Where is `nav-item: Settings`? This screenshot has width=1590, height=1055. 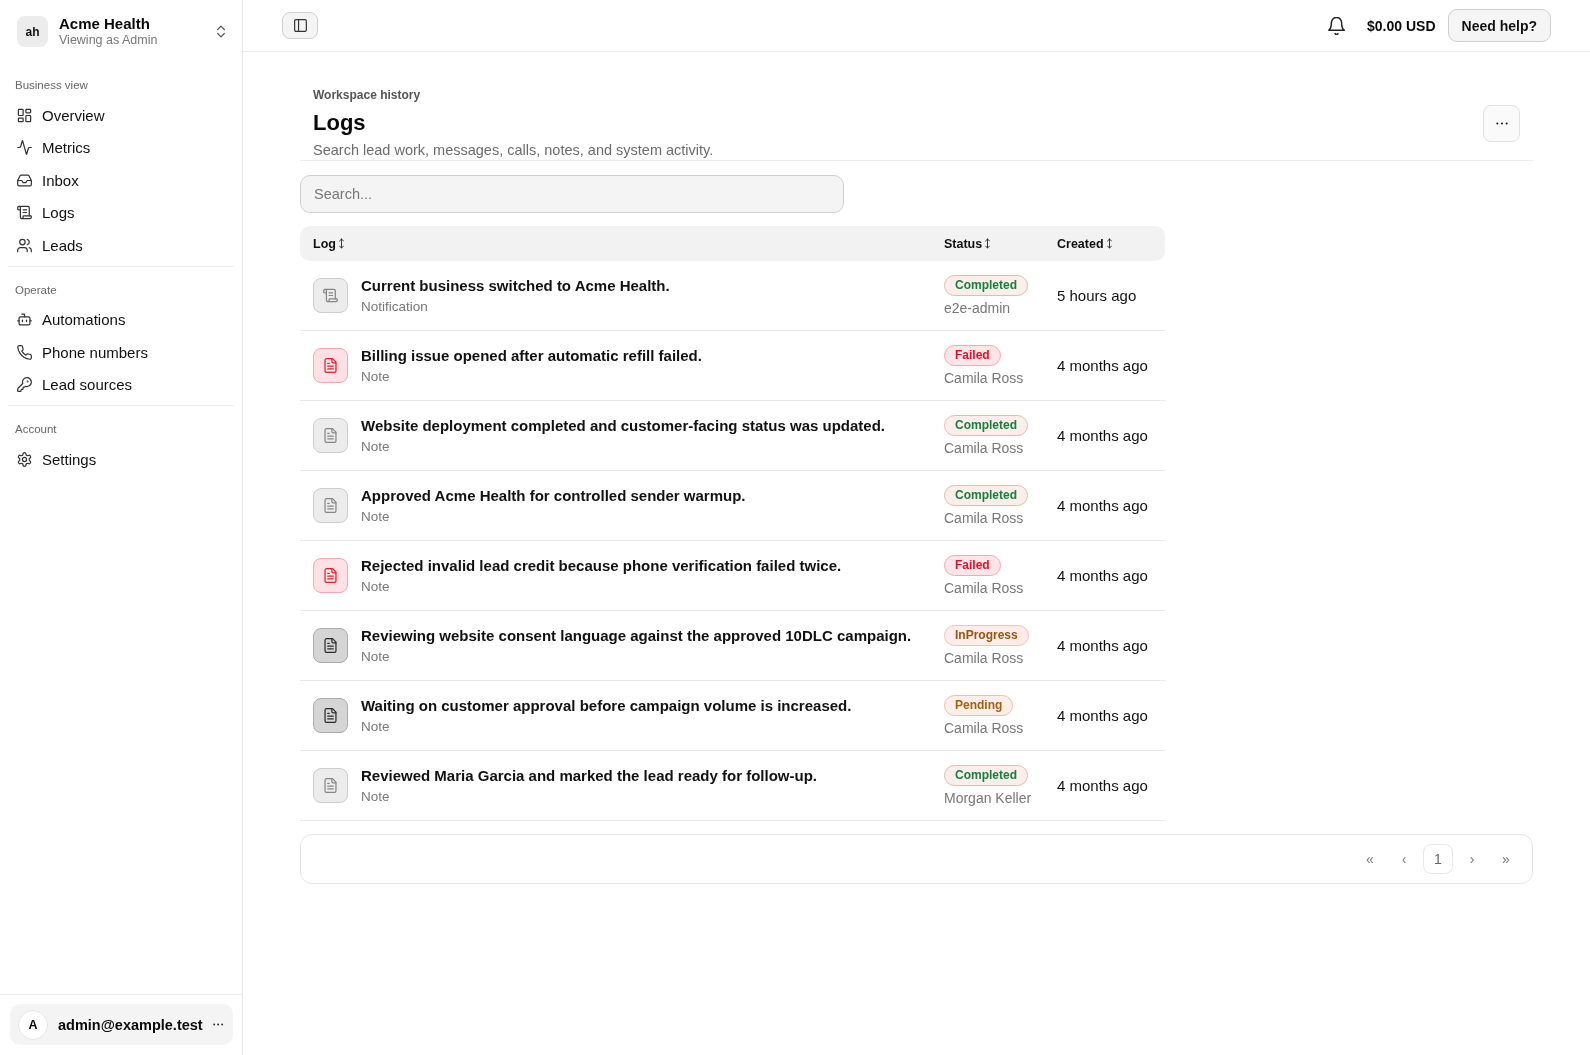 nav-item: Settings is located at coordinates (121, 459).